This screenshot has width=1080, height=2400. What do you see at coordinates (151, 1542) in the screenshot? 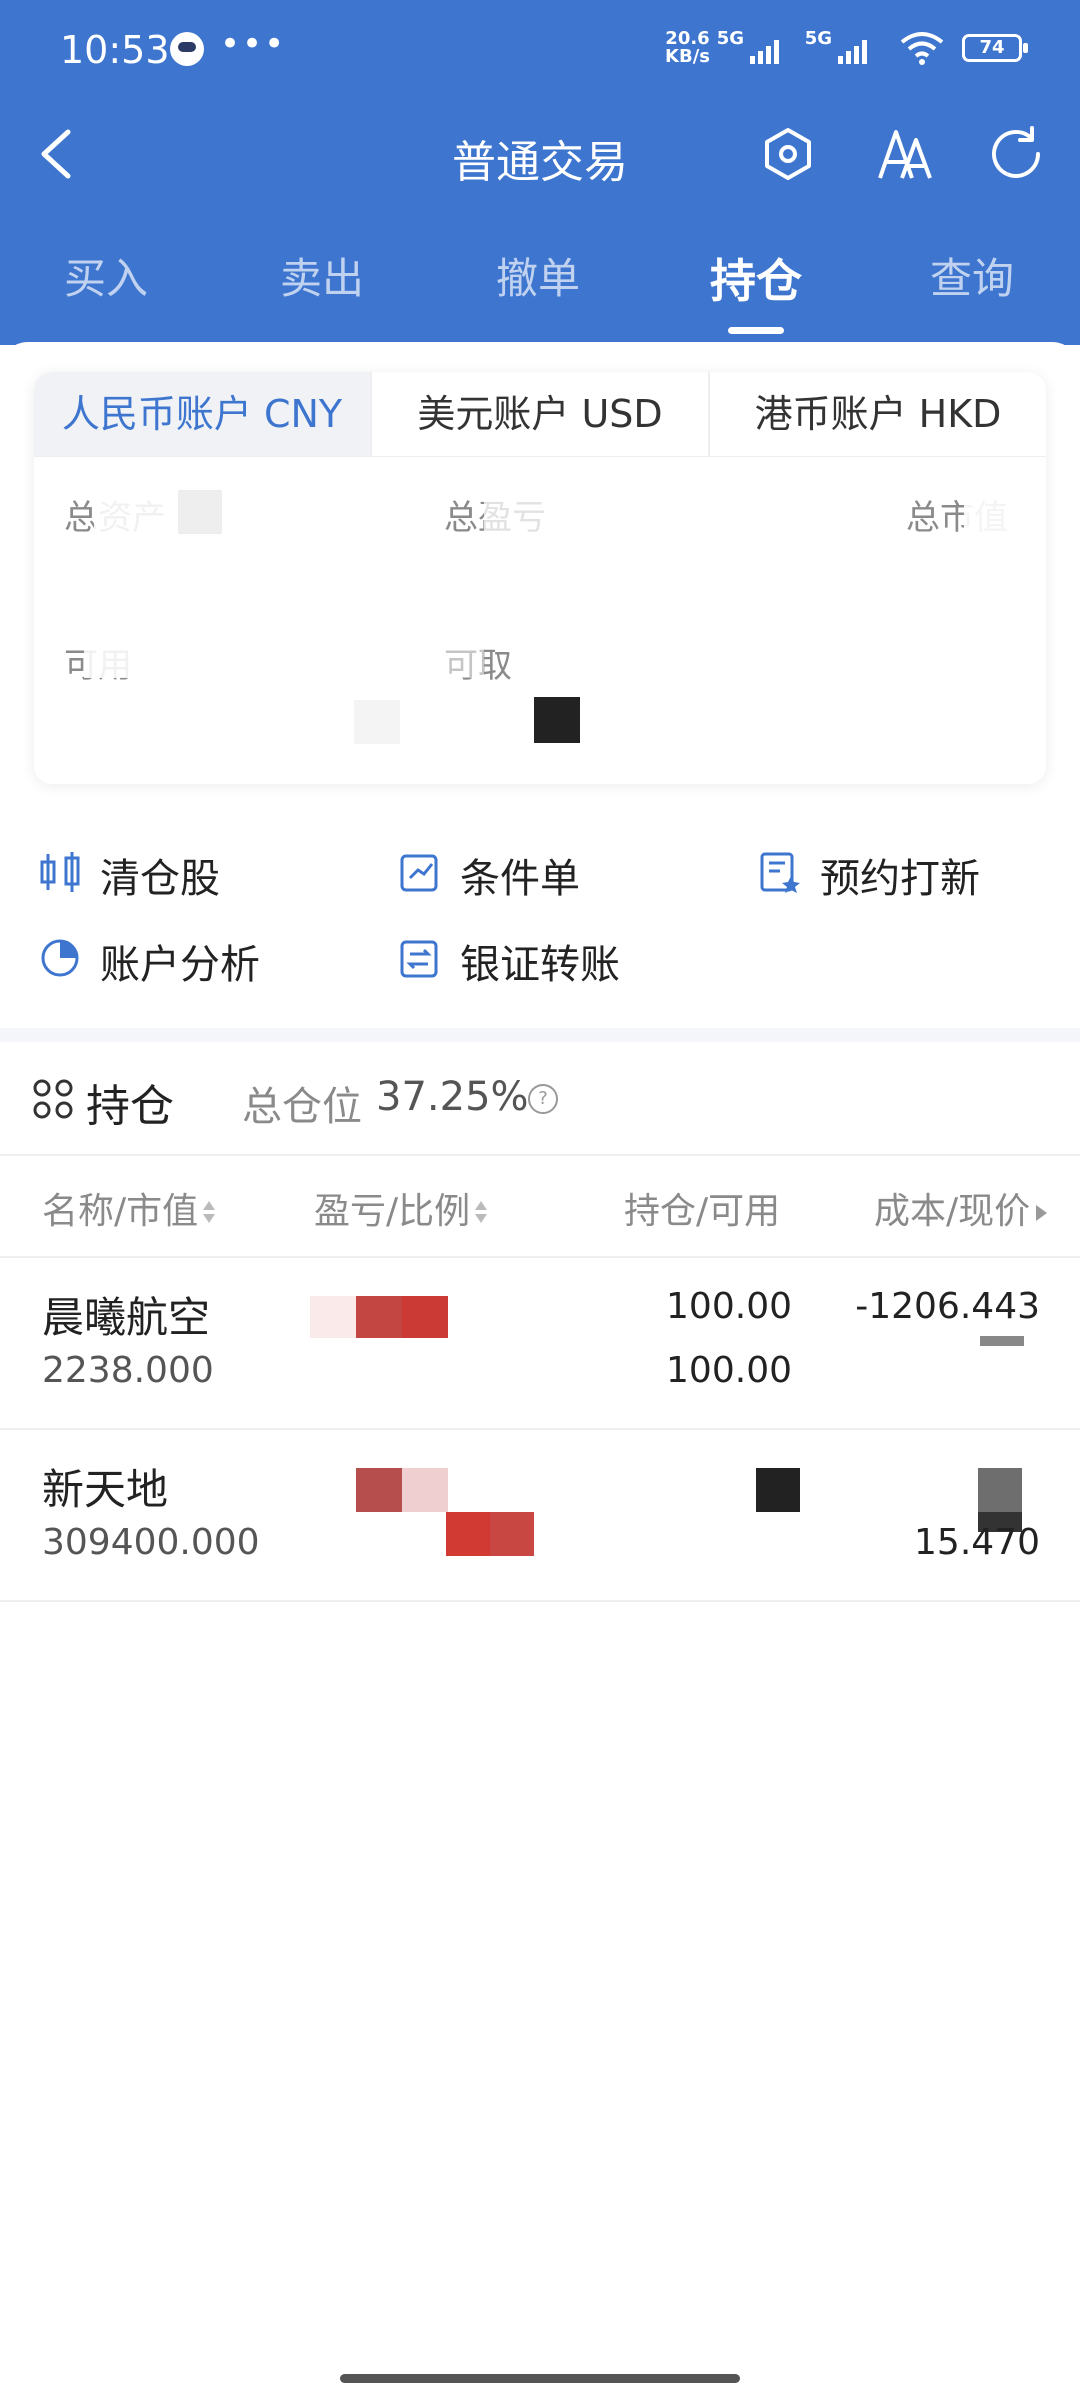
I see `stock-market-value: 309400.000` at bounding box center [151, 1542].